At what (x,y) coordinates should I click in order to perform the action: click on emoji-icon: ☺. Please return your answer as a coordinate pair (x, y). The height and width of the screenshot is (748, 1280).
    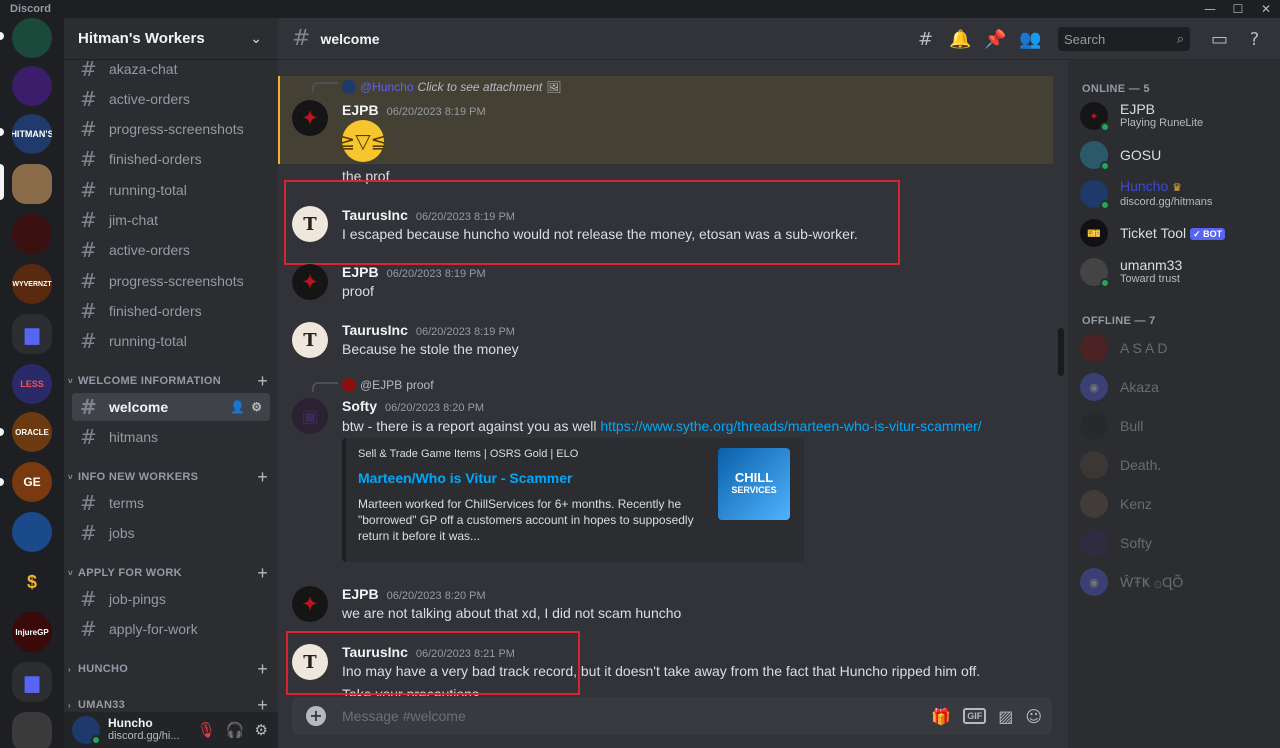
    Looking at the image, I should click on (1033, 716).